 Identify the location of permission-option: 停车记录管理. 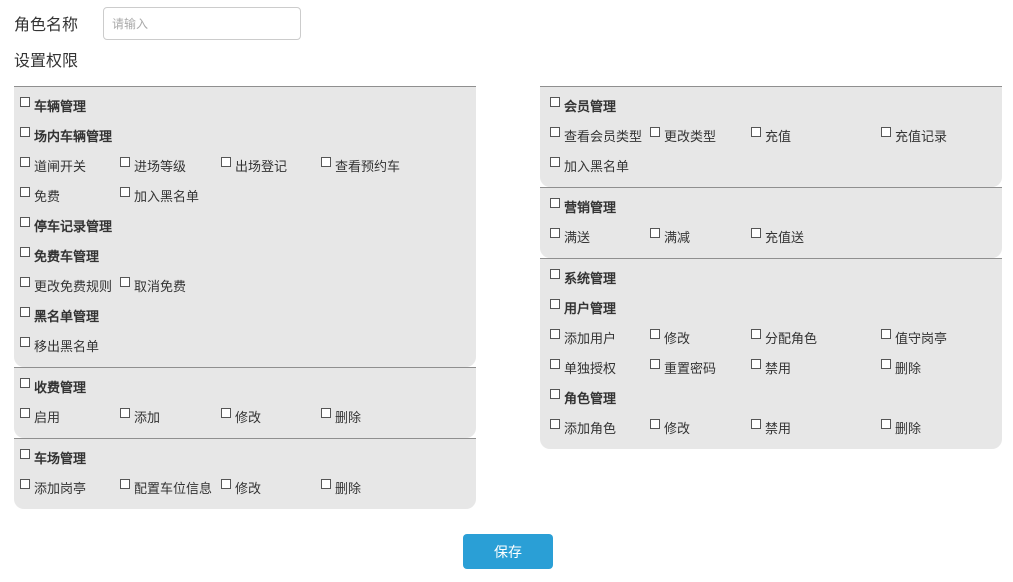
(64, 226).